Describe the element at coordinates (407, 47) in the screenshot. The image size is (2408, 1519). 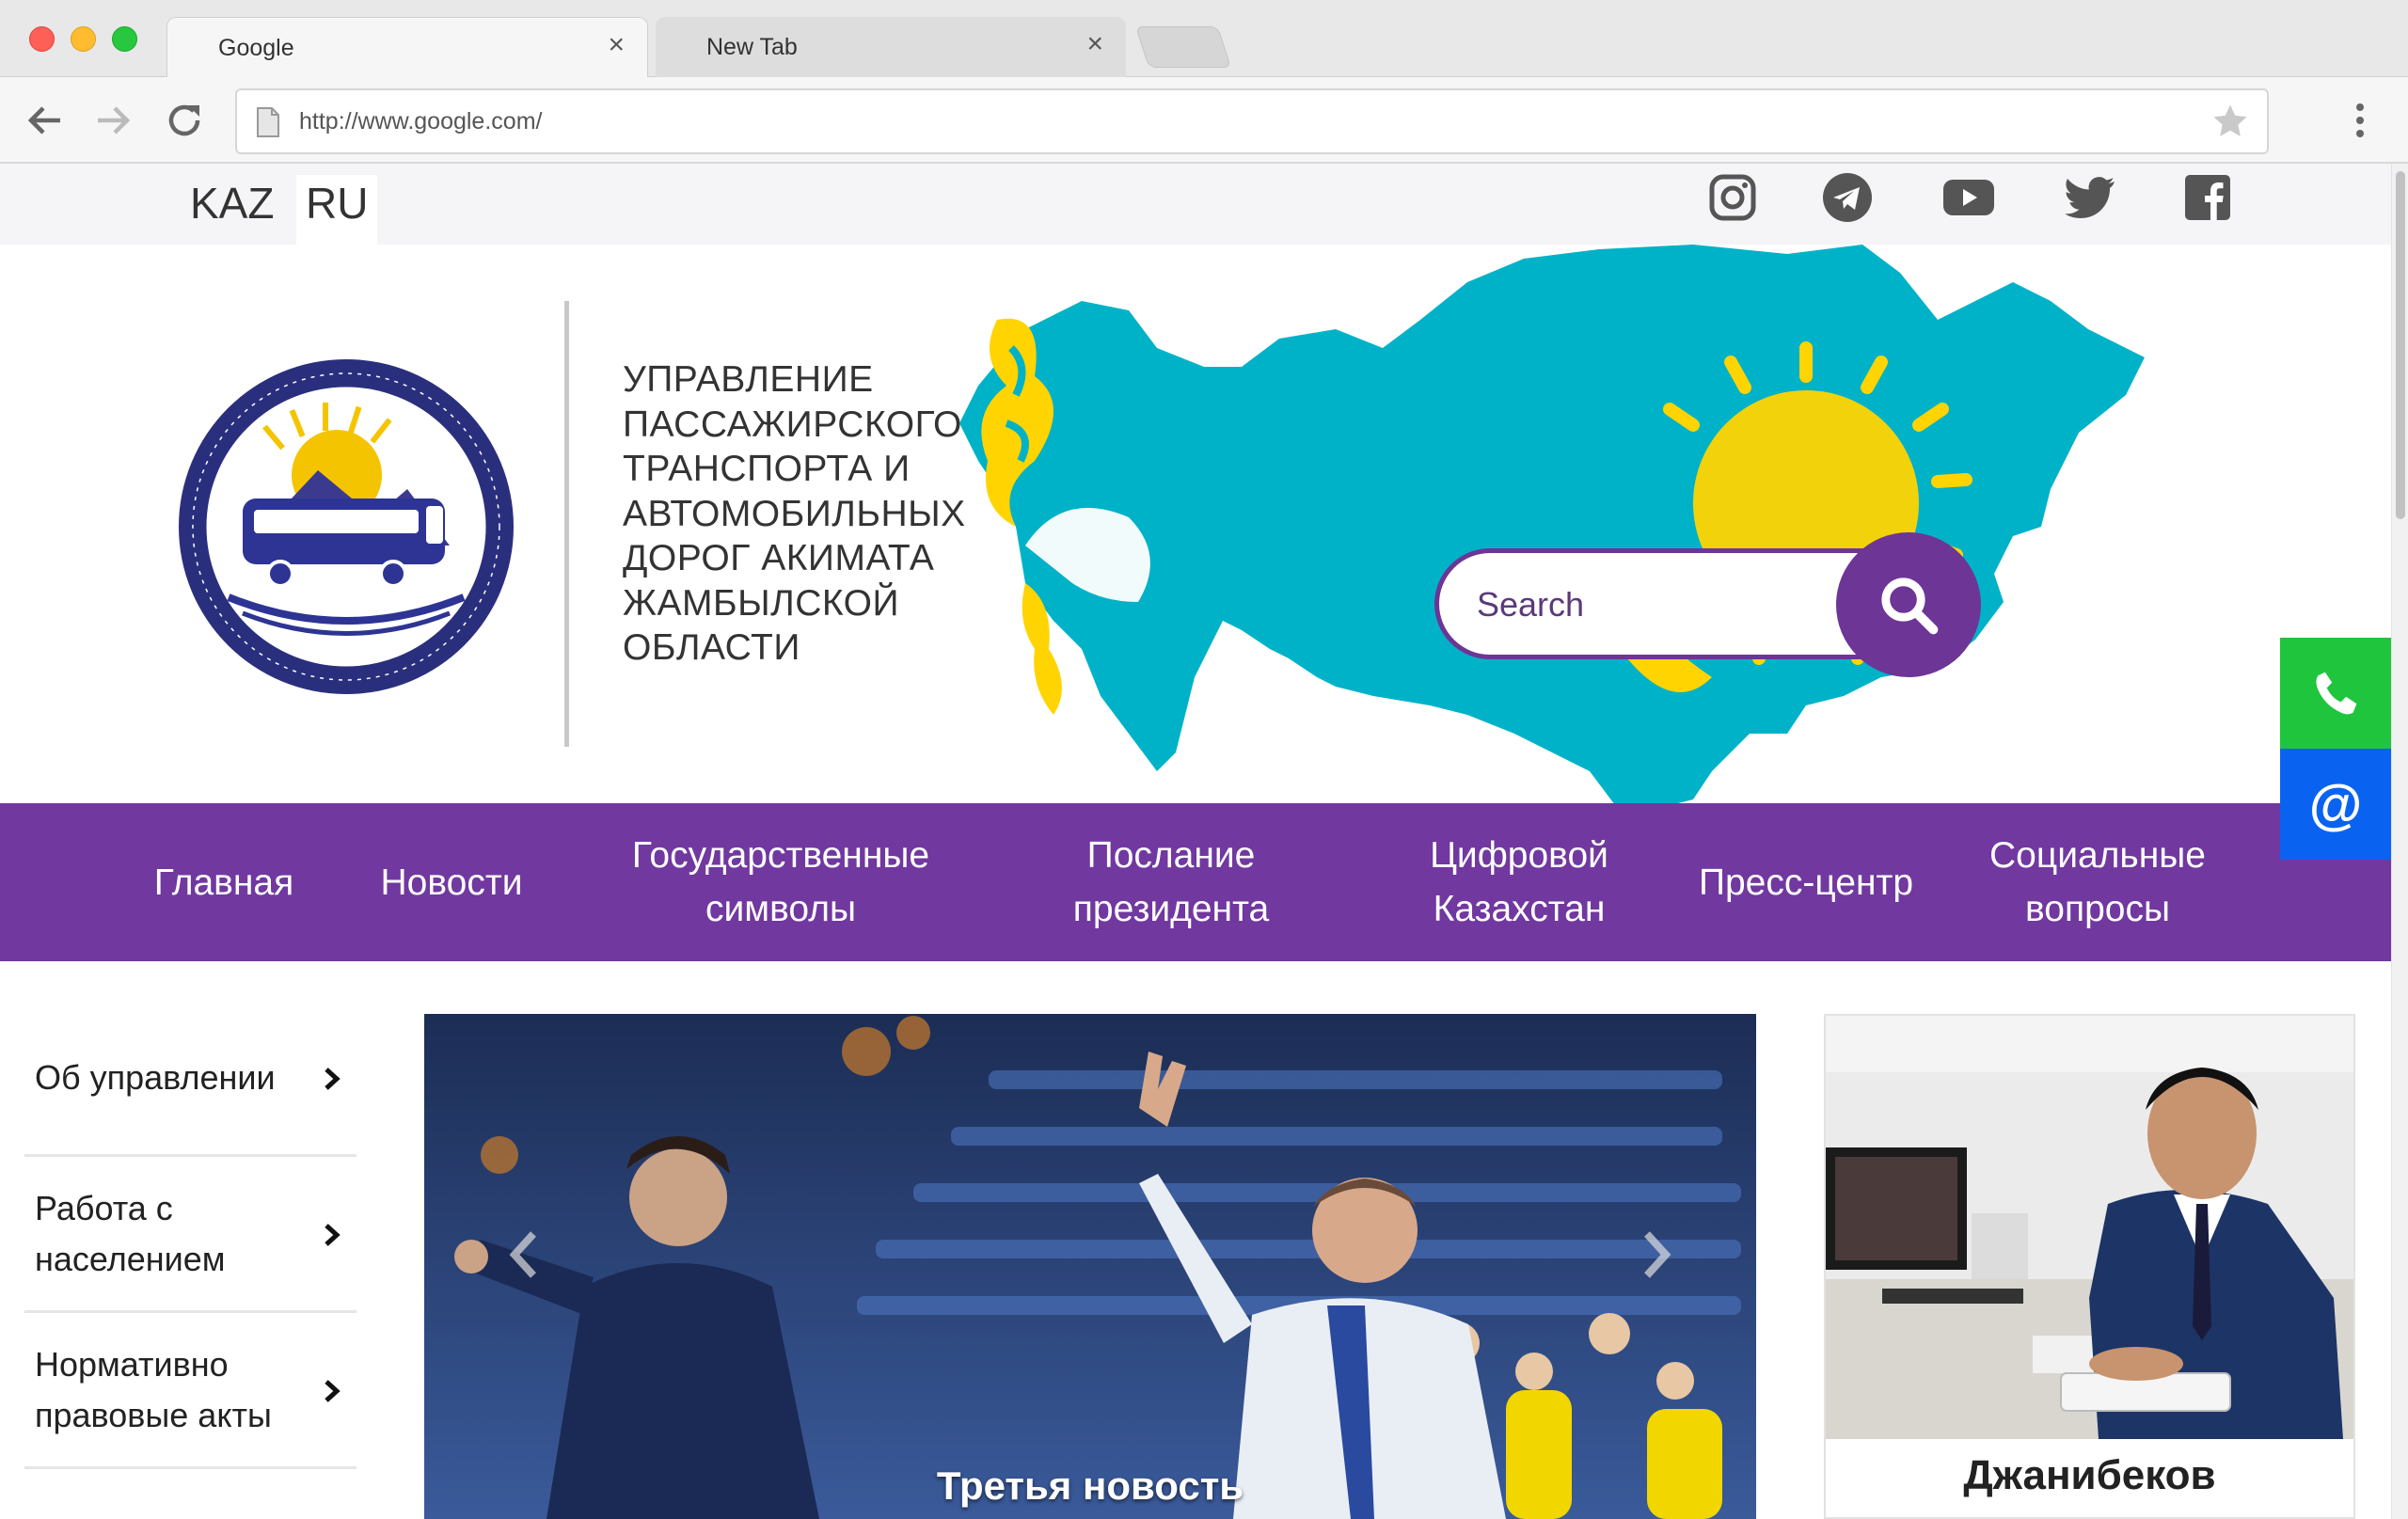
I see `browser-tab-google: Google ×` at that location.